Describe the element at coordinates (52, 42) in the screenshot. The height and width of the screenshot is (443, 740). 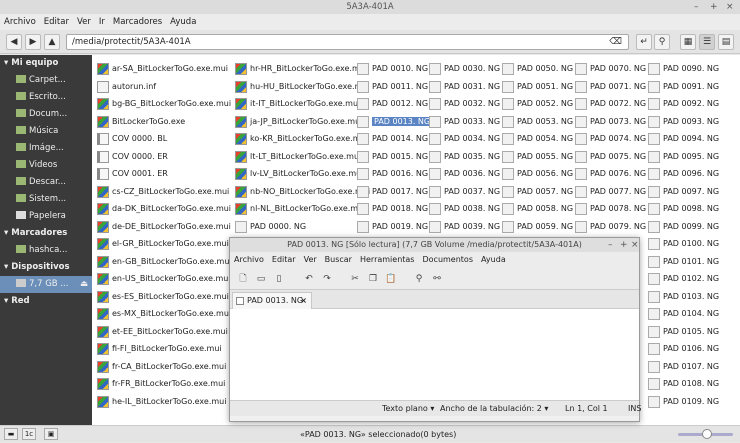
I see `up-icon: ▲` at that location.